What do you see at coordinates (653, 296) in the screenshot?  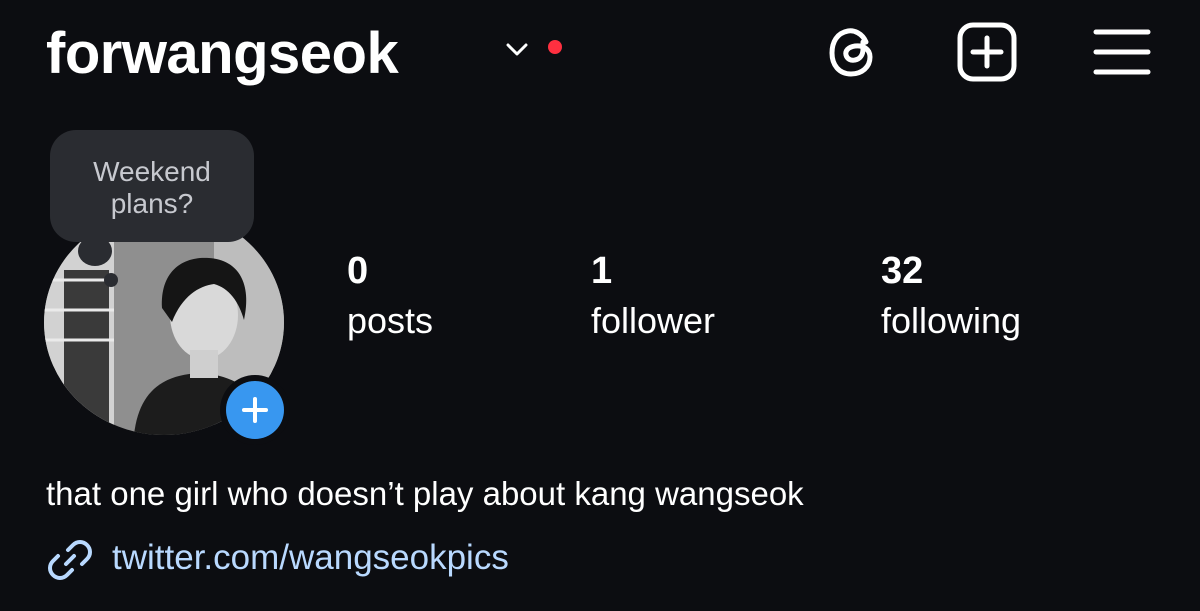 I see `followers-stat: 1 follower` at bounding box center [653, 296].